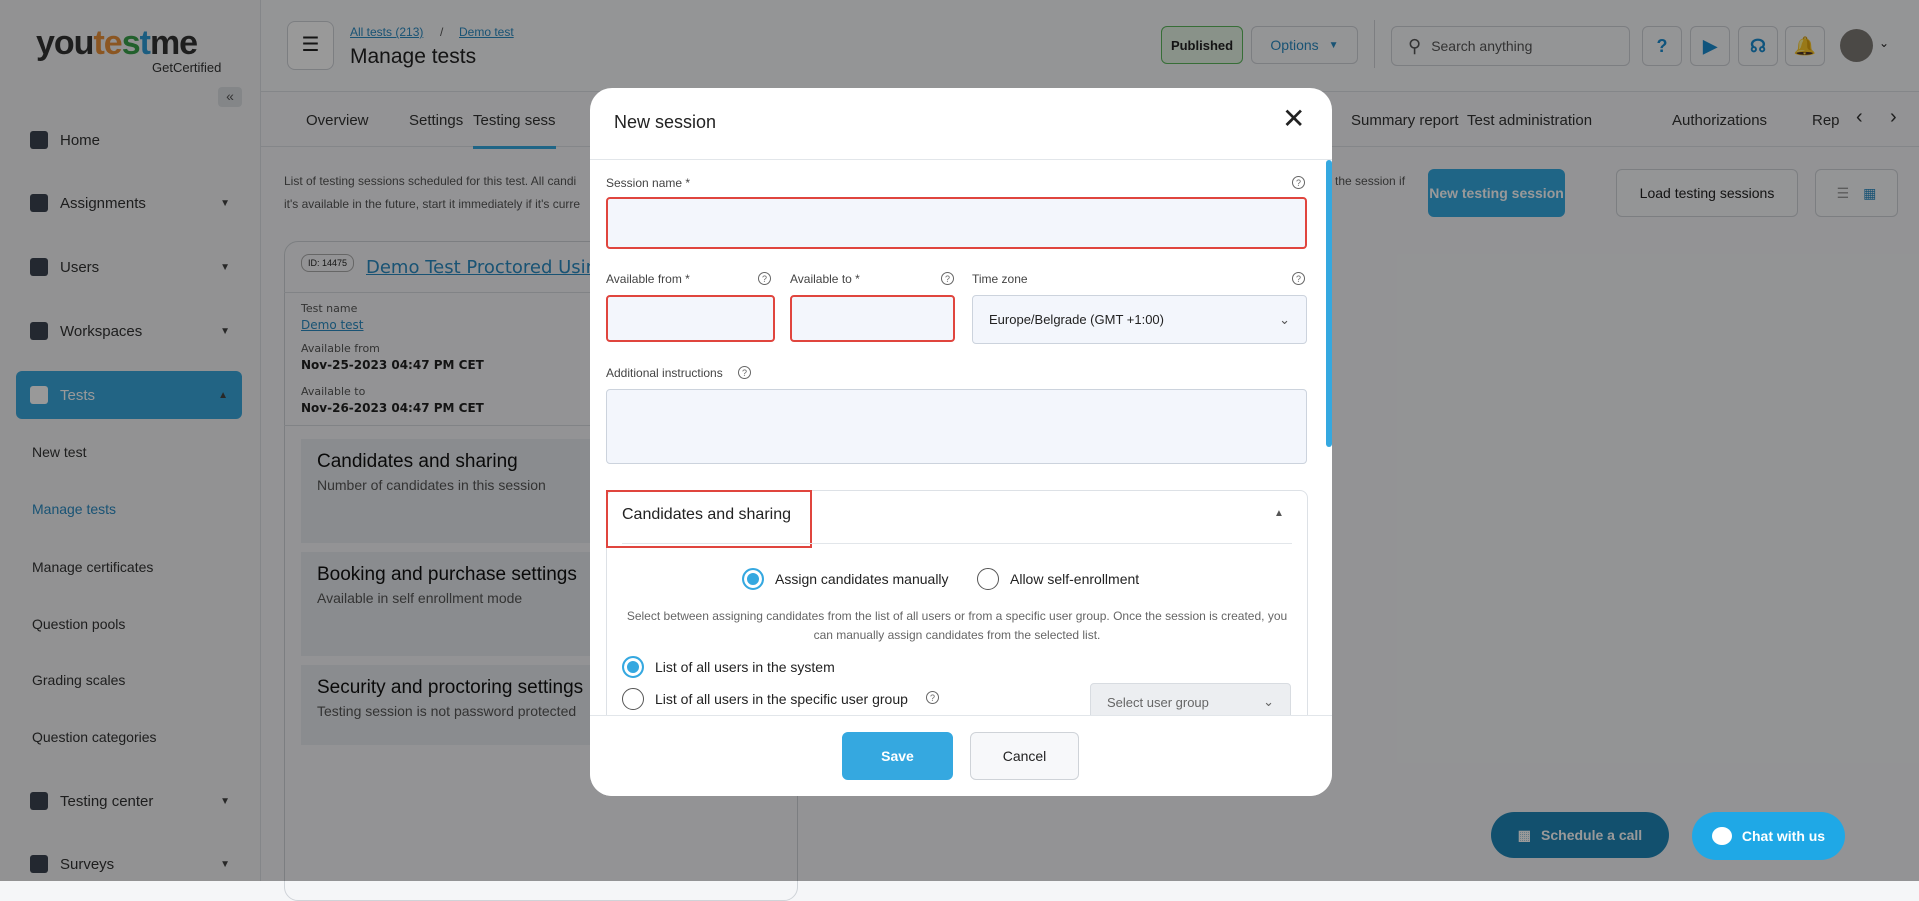  I want to click on chat-button: Chat with us, so click(1768, 836).